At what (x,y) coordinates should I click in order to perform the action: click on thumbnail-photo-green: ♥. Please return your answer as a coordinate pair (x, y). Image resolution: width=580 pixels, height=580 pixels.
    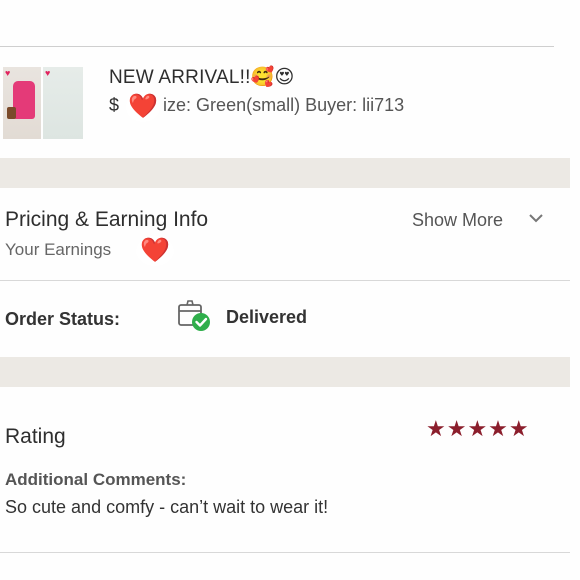
    Looking at the image, I should click on (63, 103).